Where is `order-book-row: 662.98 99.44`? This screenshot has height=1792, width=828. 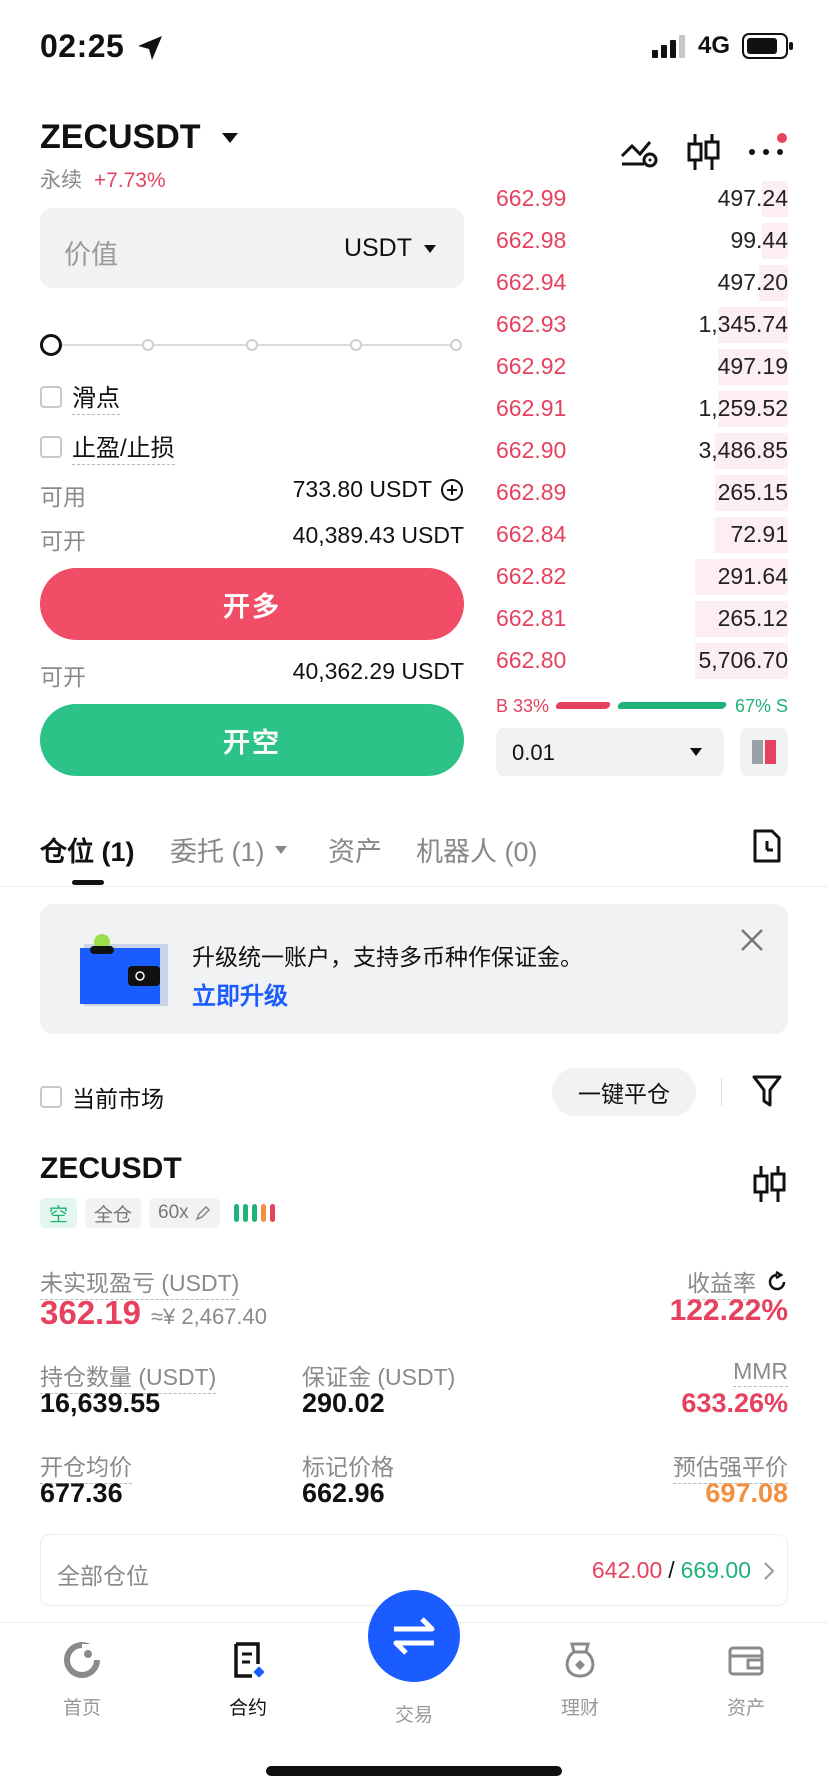 order-book-row: 662.98 99.44 is located at coordinates (642, 241).